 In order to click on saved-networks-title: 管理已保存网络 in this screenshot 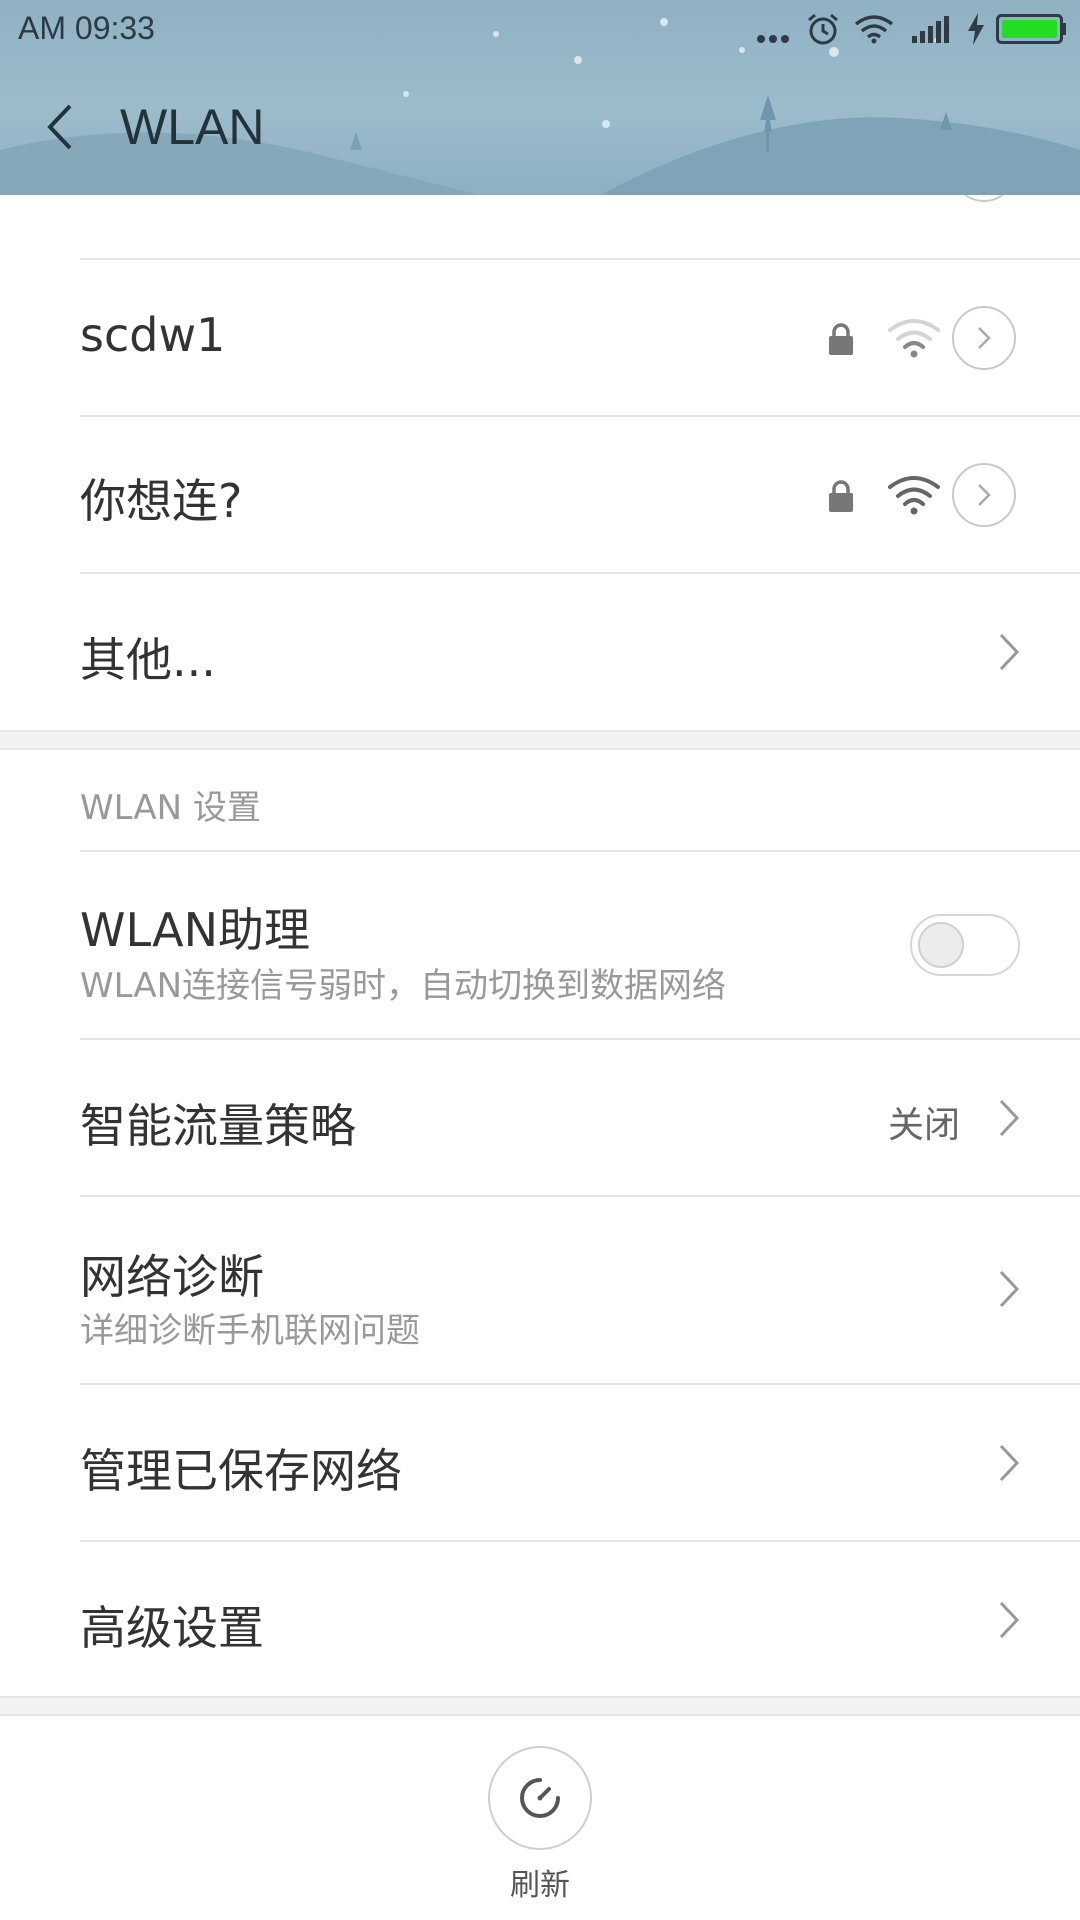, I will do `click(241, 1471)`.